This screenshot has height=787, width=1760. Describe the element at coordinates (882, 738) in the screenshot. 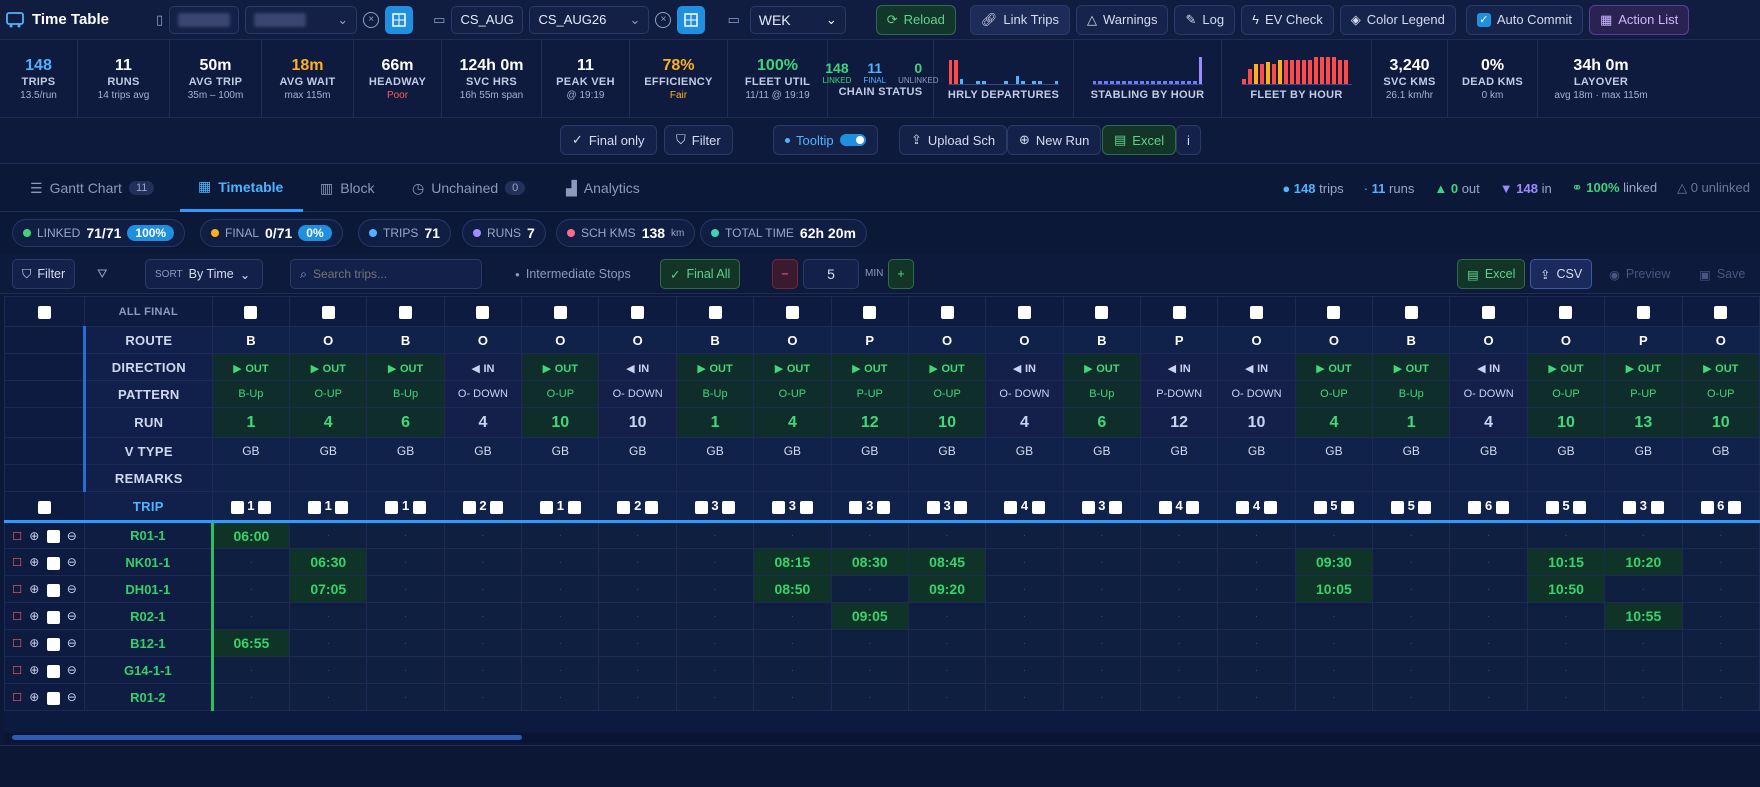

I see `horizontal-scrollbar` at that location.